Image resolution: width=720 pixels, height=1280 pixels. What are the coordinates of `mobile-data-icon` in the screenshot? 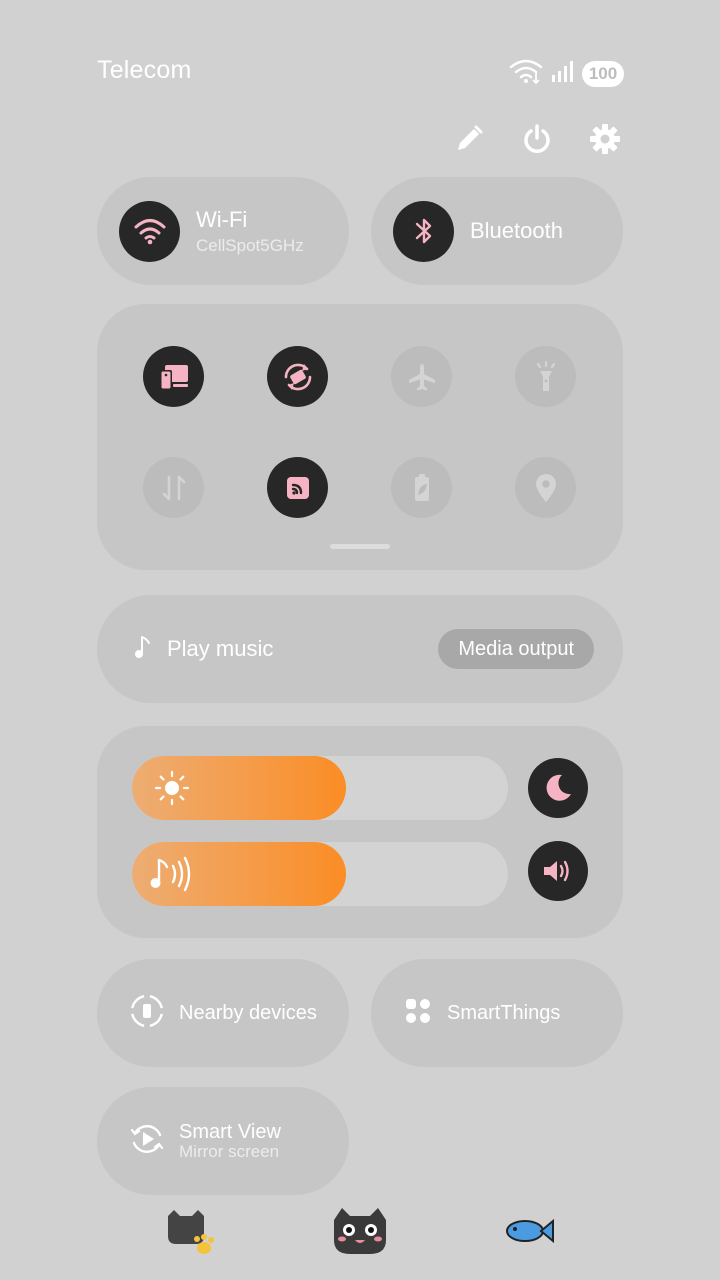 It's located at (173, 487).